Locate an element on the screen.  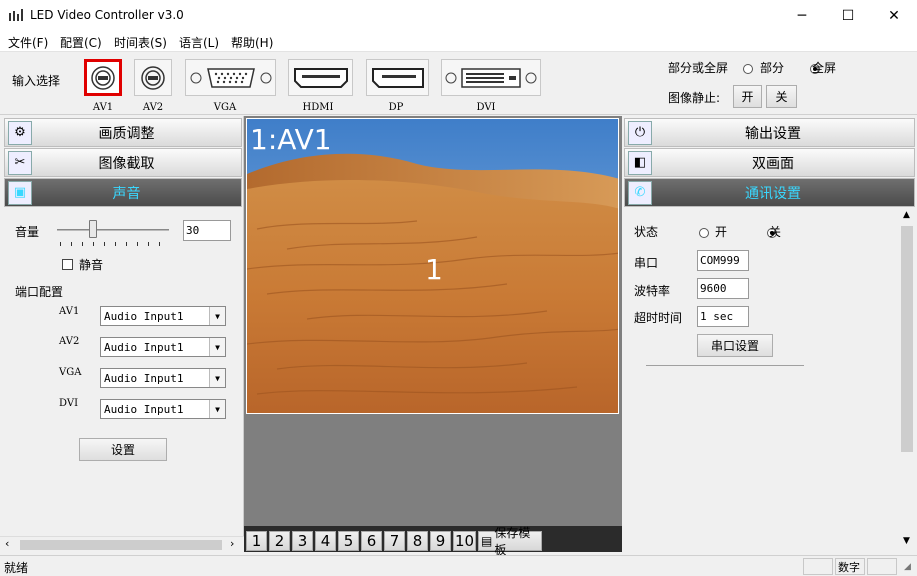
status-pane is located at coordinates (818, 566).